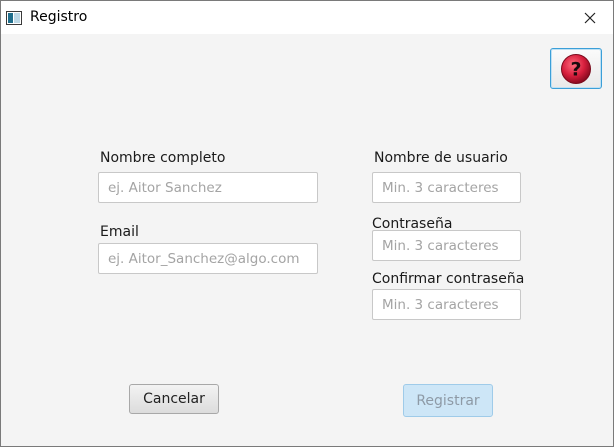 Image resolution: width=614 pixels, height=447 pixels. What do you see at coordinates (307, 17) in the screenshot?
I see `title-bar: Registro` at bounding box center [307, 17].